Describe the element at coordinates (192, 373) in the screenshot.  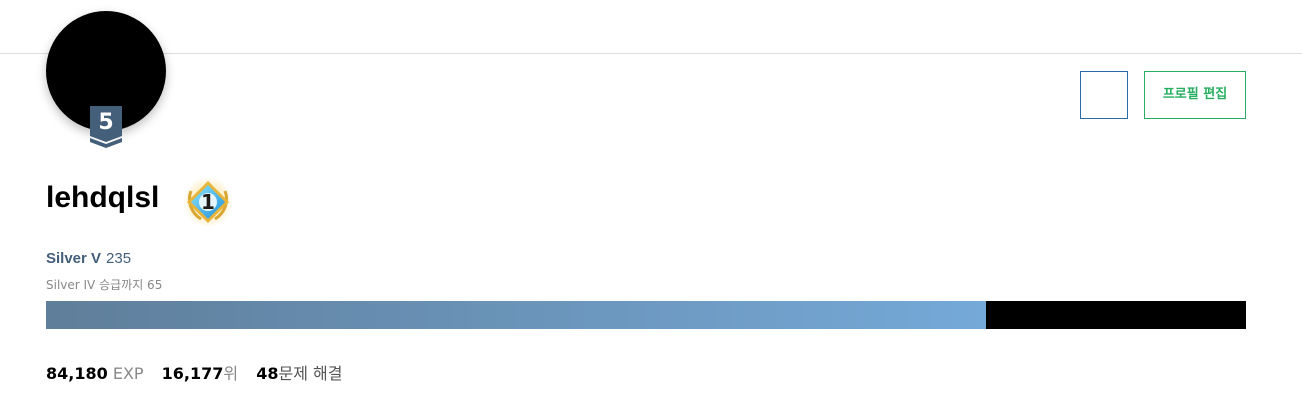
I see `rank-value: 16,177` at that location.